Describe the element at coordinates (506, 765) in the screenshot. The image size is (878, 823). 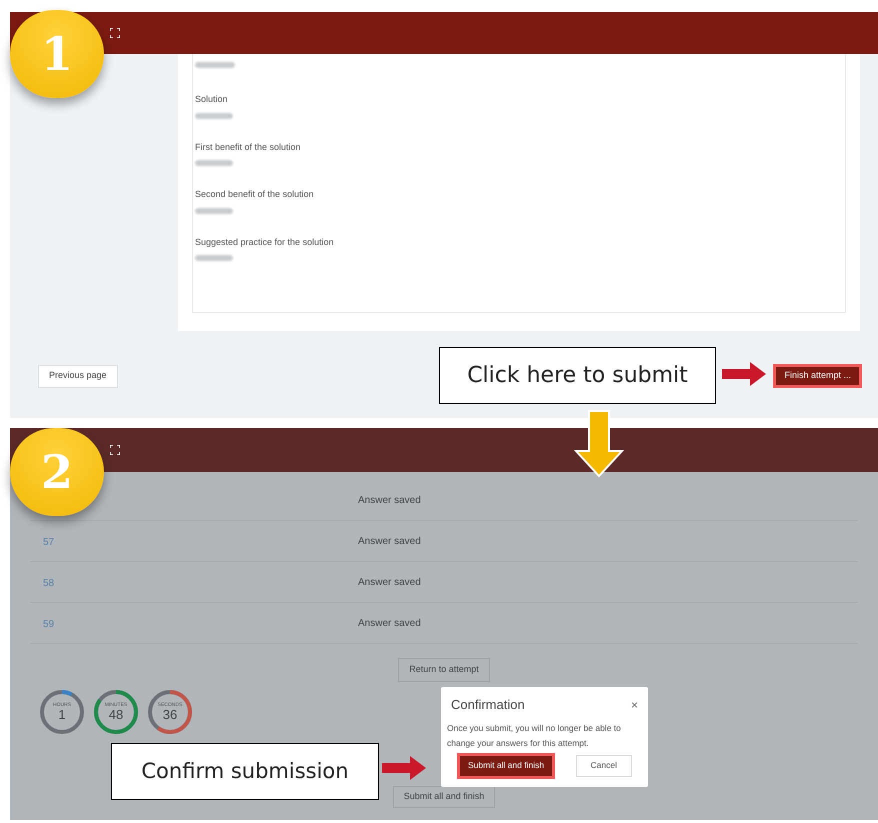
I see `submit-all-and-finish-button: Submit all and finish` at that location.